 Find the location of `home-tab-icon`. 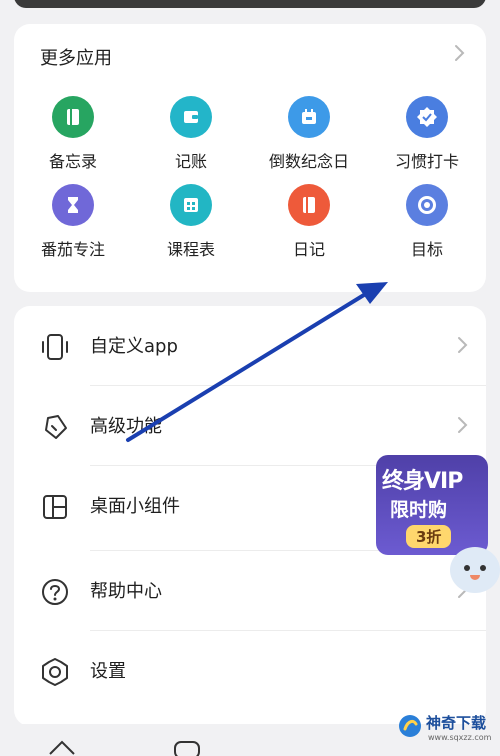

home-tab-icon is located at coordinates (62, 746).